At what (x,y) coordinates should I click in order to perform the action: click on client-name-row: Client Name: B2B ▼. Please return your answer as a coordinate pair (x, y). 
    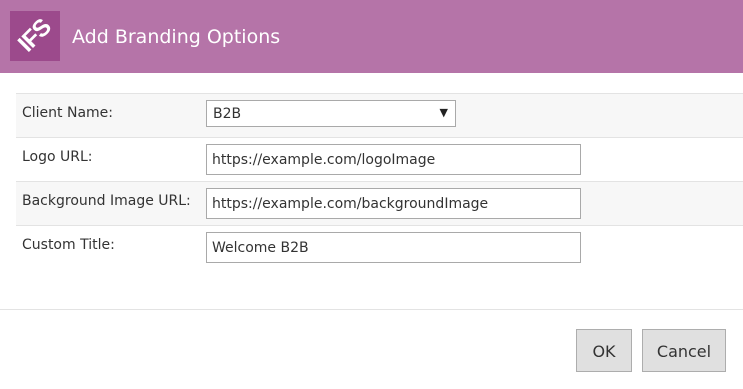
    Looking at the image, I should click on (379, 116).